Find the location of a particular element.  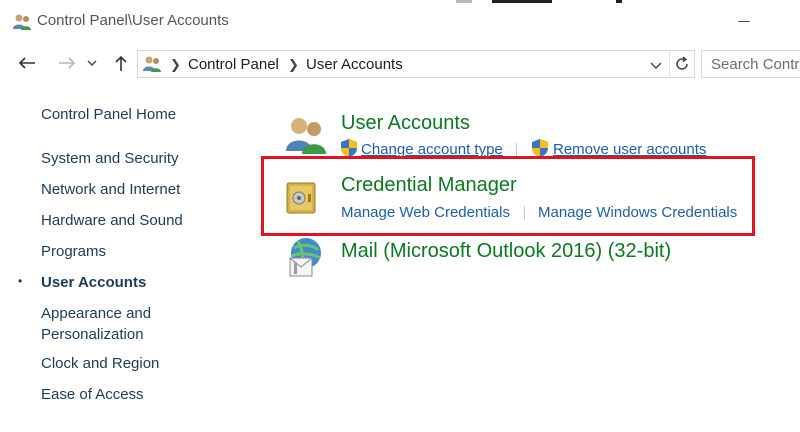

forward-button is located at coordinates (67, 63).